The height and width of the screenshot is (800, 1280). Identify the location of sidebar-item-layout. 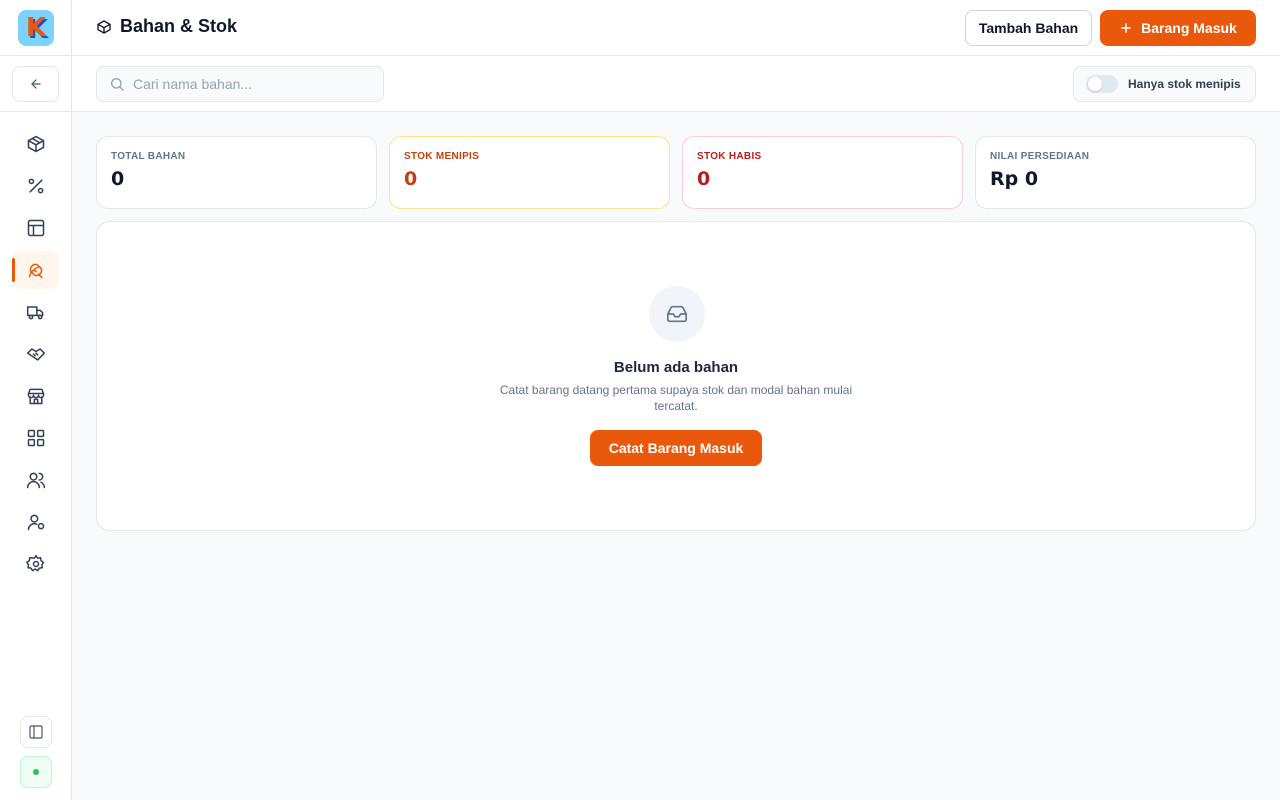
(35, 228).